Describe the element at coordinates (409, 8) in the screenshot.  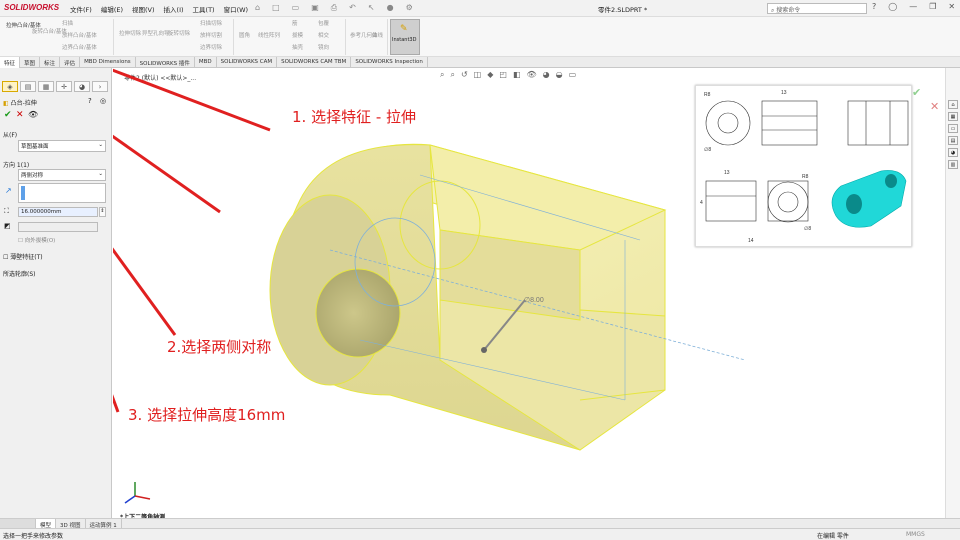
I see `options-icon: ⚙` at that location.